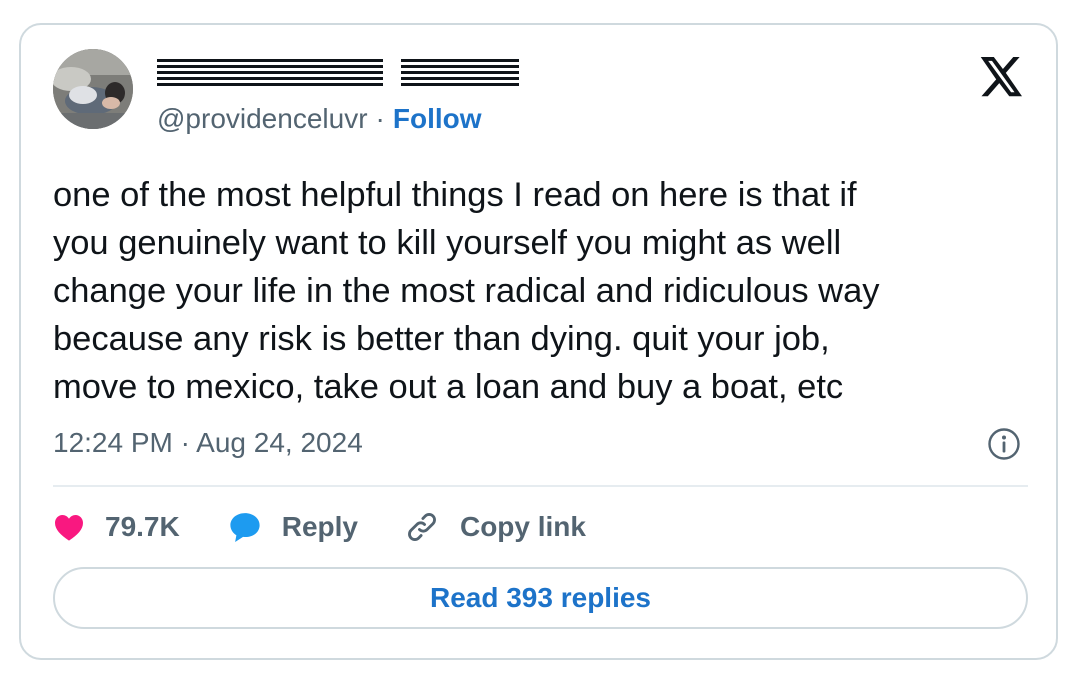 This screenshot has width=1085, height=684. I want to click on read-replies-label: Read 393 replies, so click(540, 597).